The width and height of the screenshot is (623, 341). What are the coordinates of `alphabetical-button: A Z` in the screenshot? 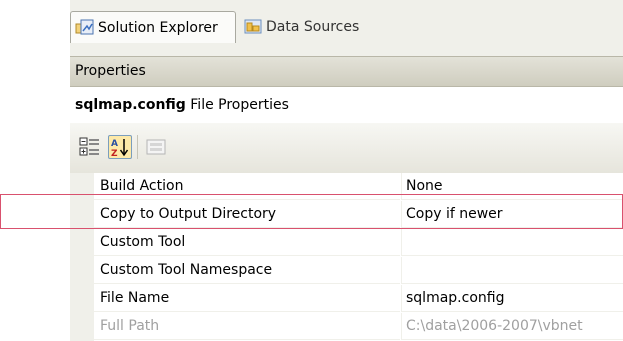 It's located at (120, 147).